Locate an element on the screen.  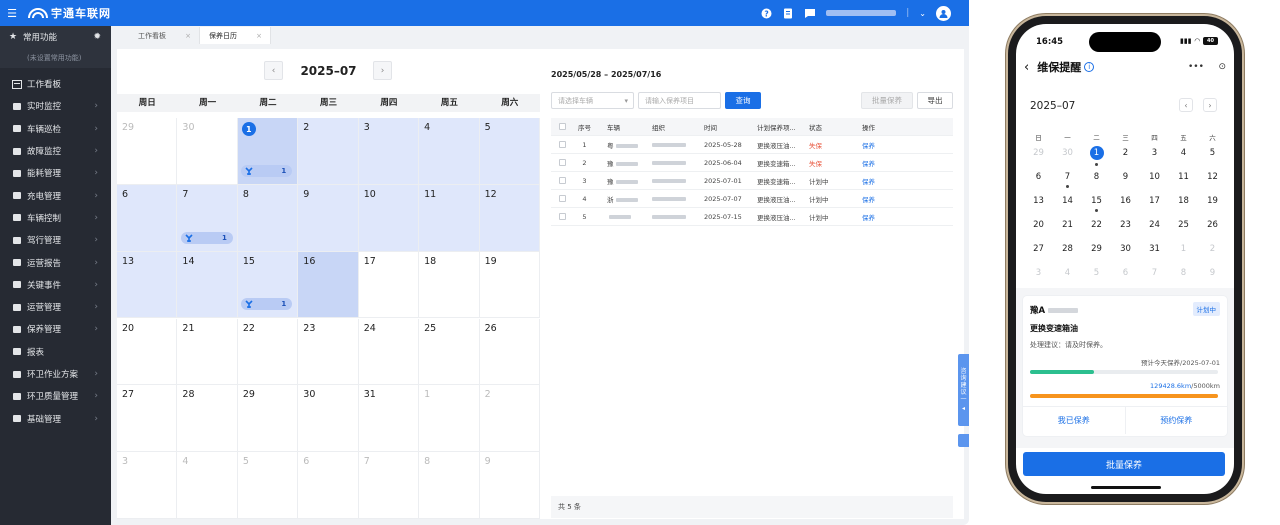
calendar-day: 8 is located at coordinates (449, 485).